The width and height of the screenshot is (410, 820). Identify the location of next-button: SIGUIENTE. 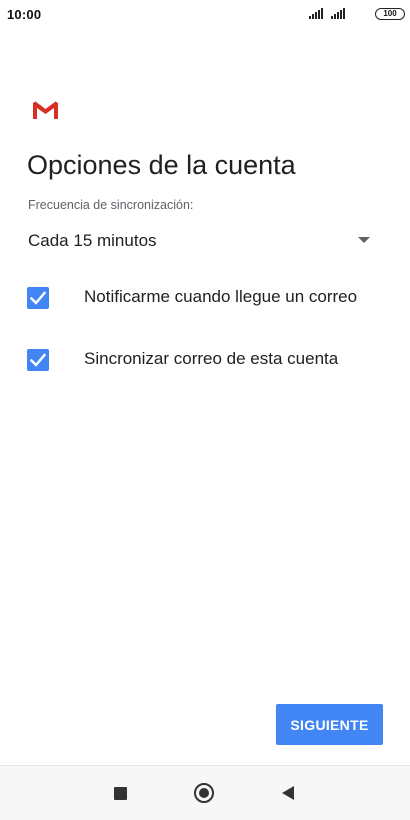
(329, 724).